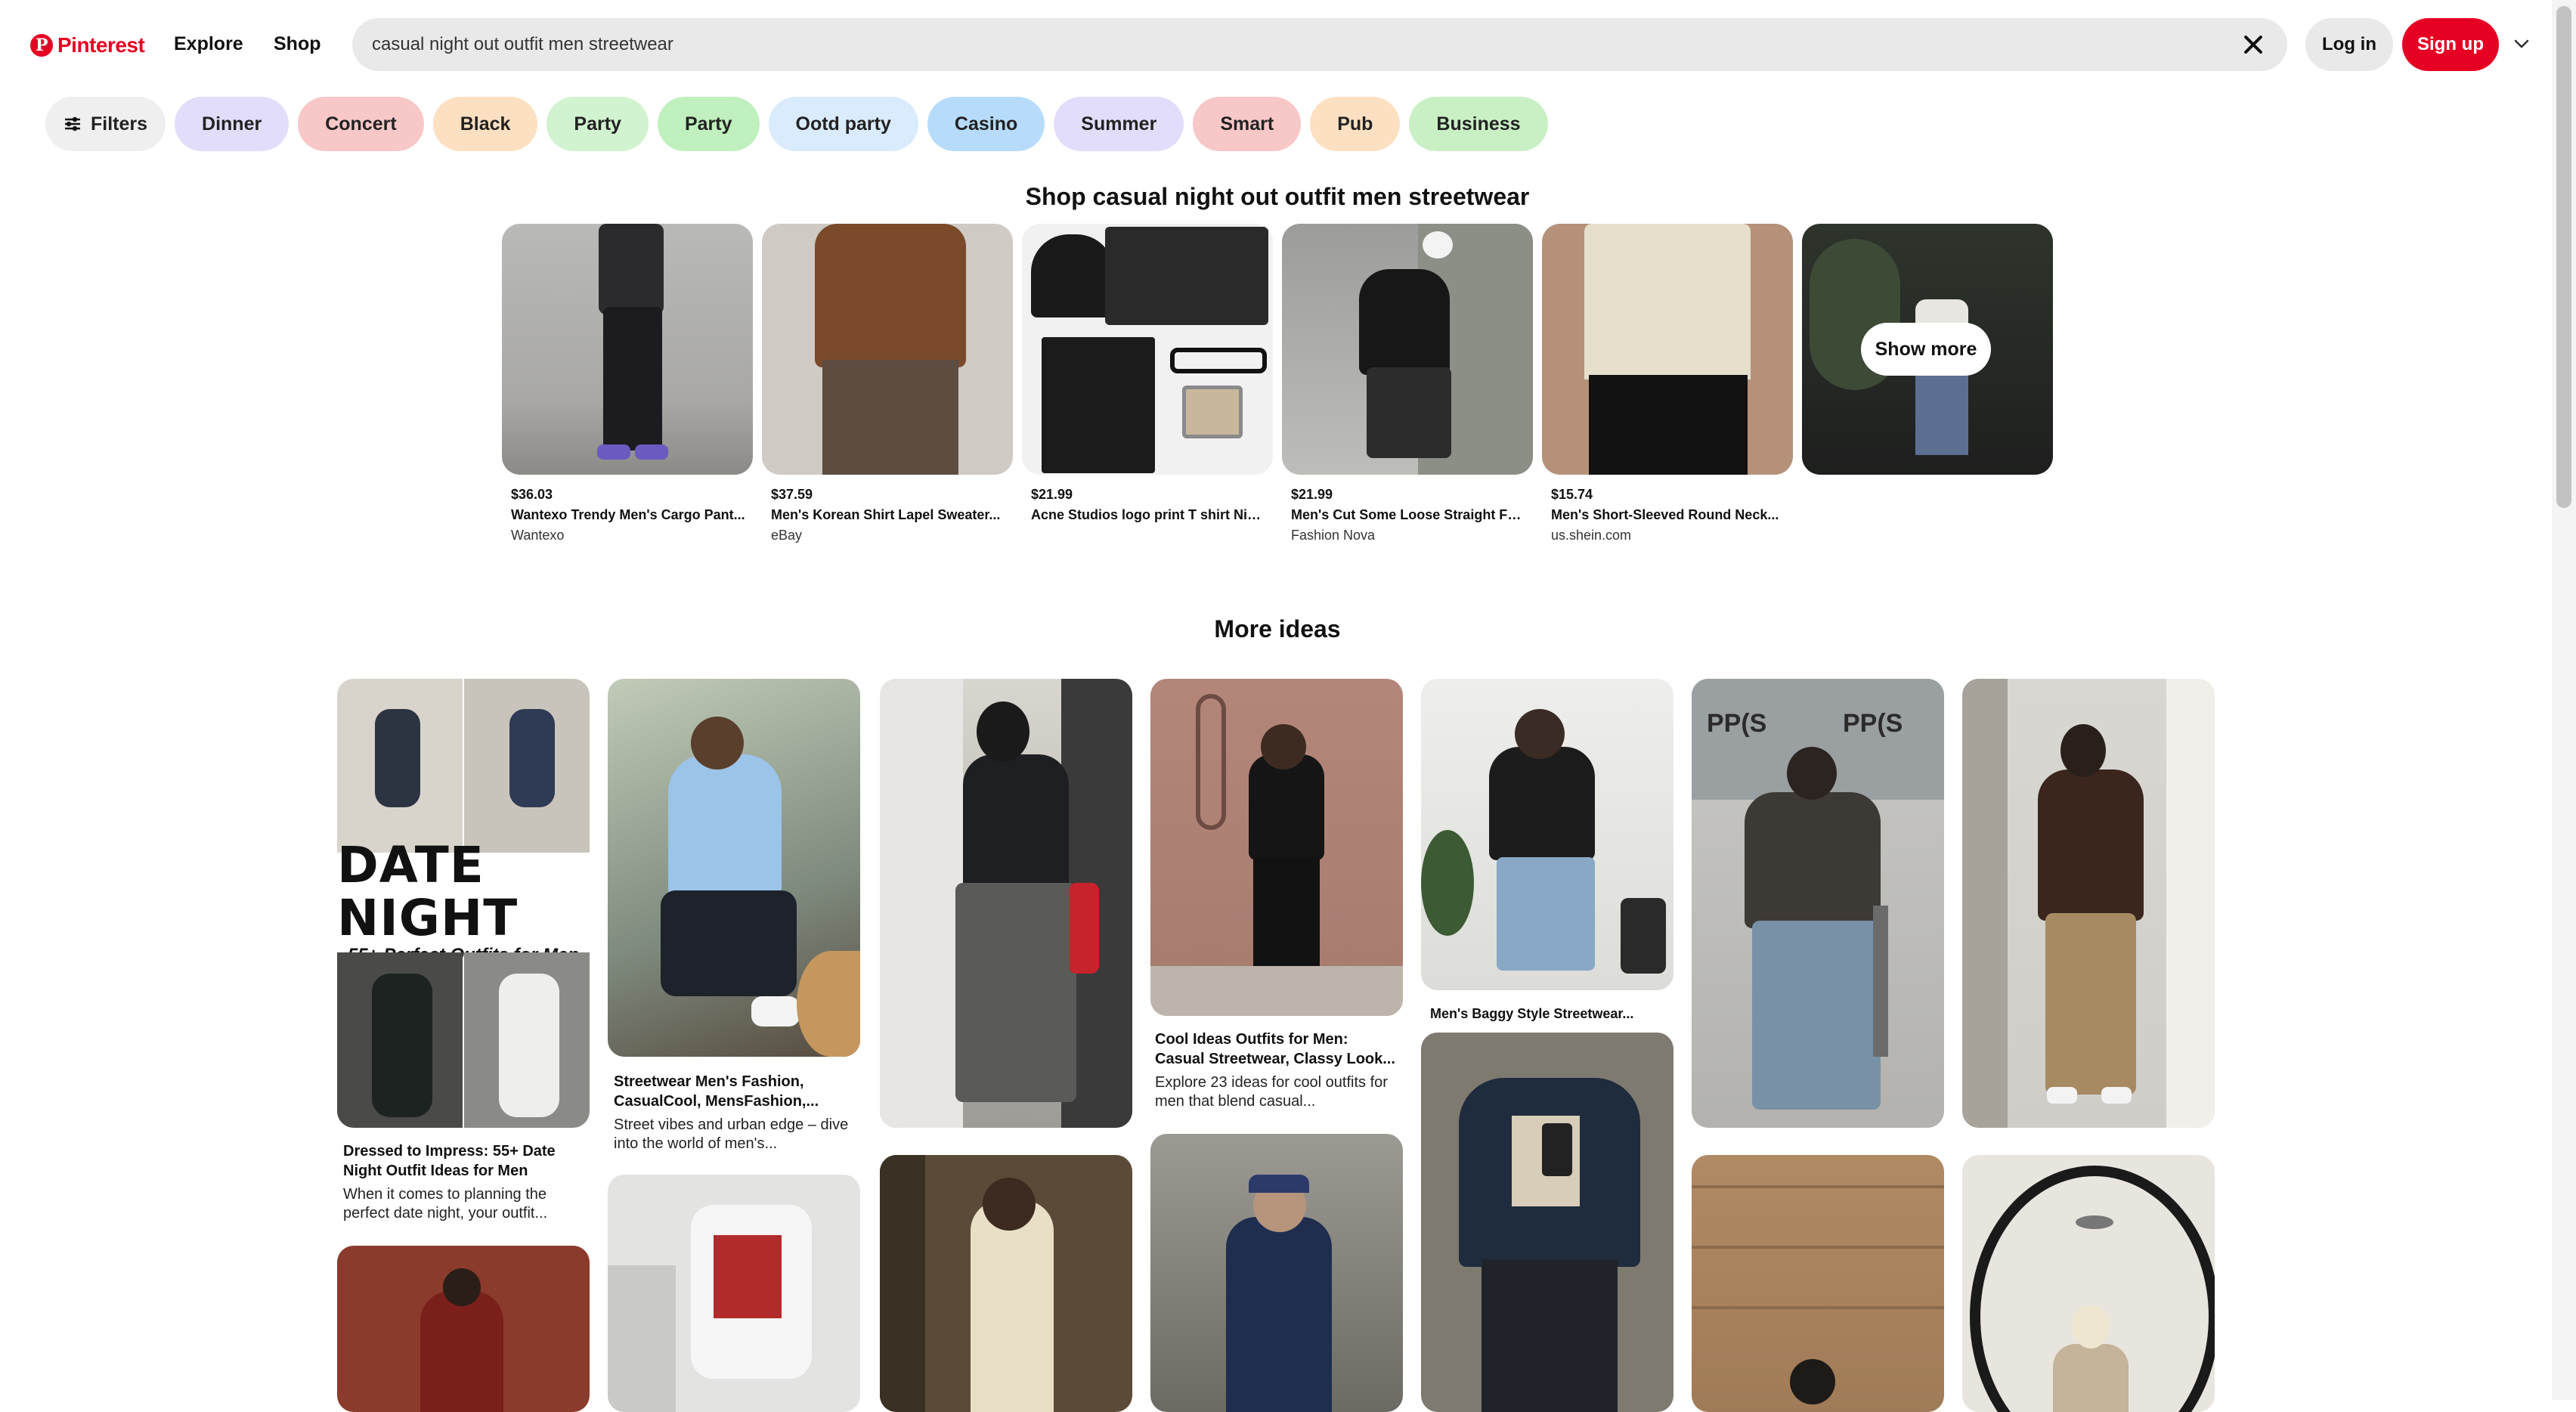 This screenshot has height=1412, width=2576. Describe the element at coordinates (41, 45) in the screenshot. I see `pinterest-p-icon: P` at that location.